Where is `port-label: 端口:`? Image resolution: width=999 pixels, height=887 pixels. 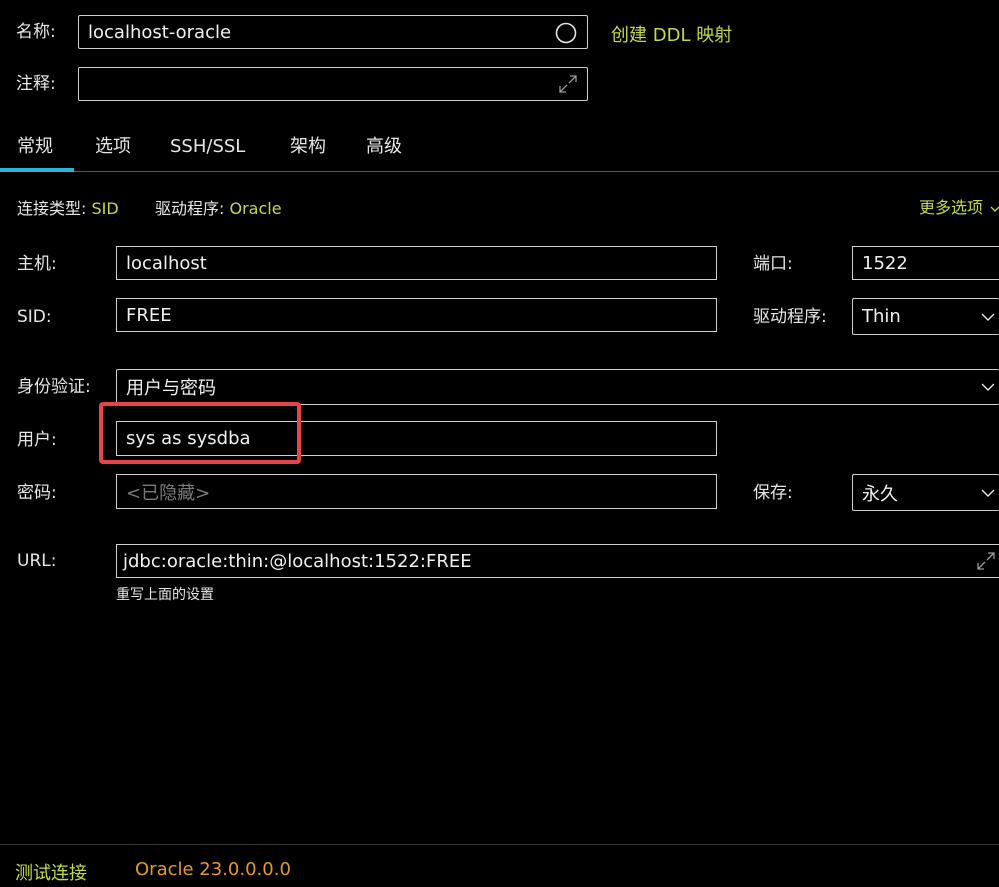 port-label: 端口: is located at coordinates (773, 264).